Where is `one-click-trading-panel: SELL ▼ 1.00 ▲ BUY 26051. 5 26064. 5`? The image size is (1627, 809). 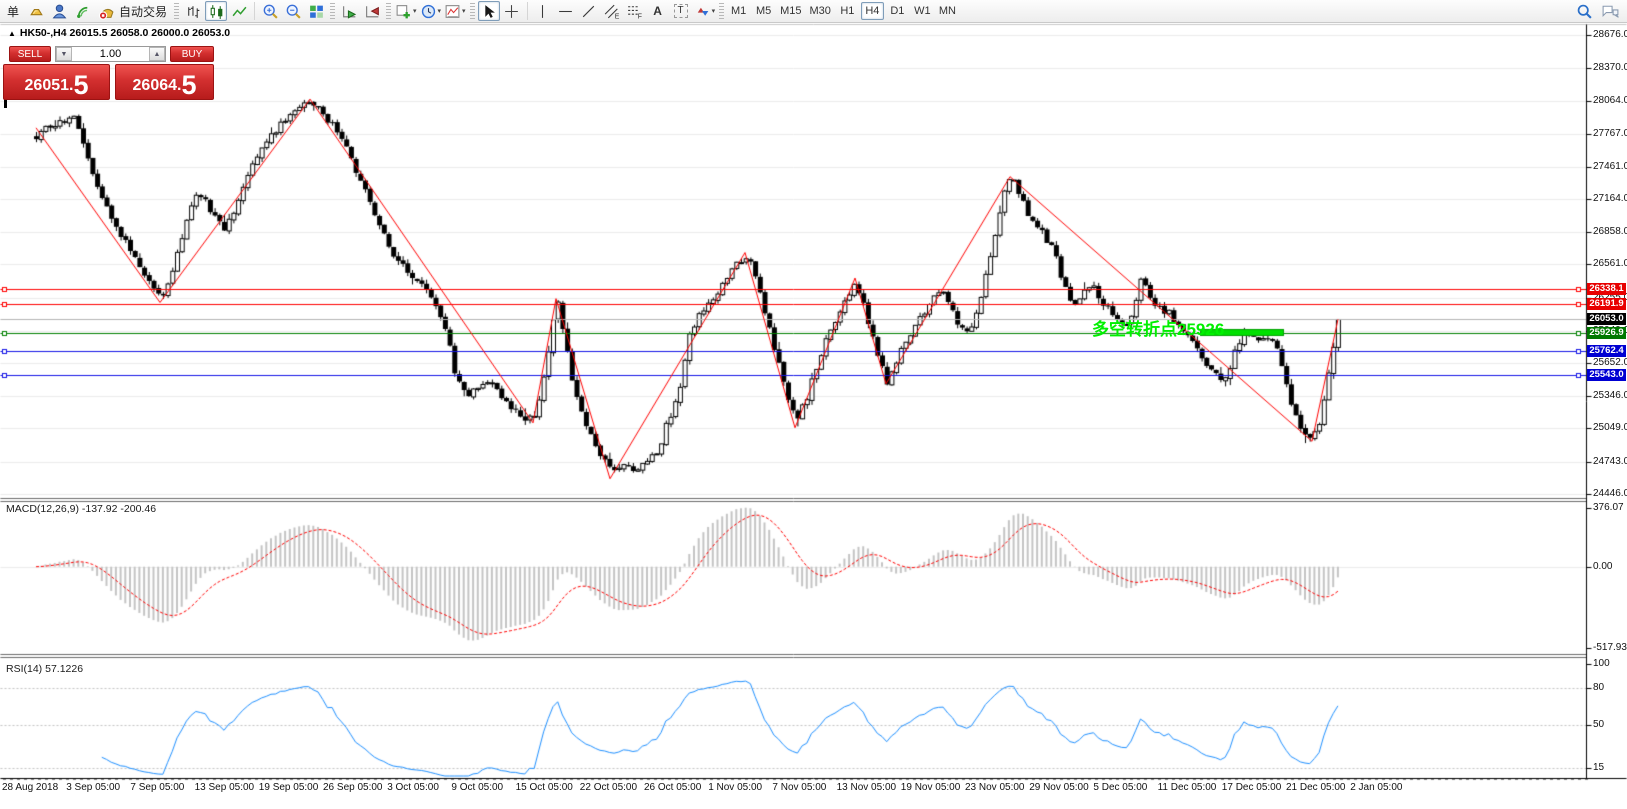 one-click-trading-panel: SELL ▼ 1.00 ▲ BUY 26051. 5 26064. 5 is located at coordinates (108, 72).